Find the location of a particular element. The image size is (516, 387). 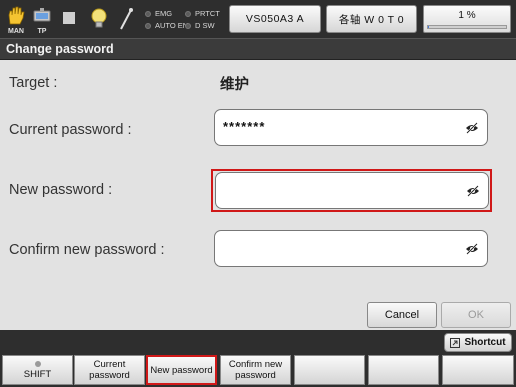

confirm-password-field is located at coordinates (351, 248).